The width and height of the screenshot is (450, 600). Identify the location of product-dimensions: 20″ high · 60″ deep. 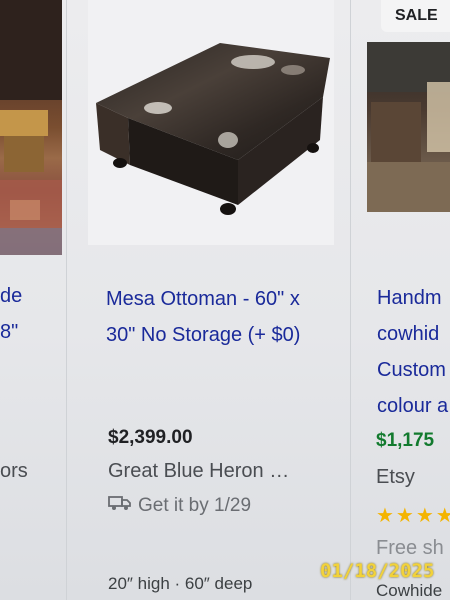
(180, 583).